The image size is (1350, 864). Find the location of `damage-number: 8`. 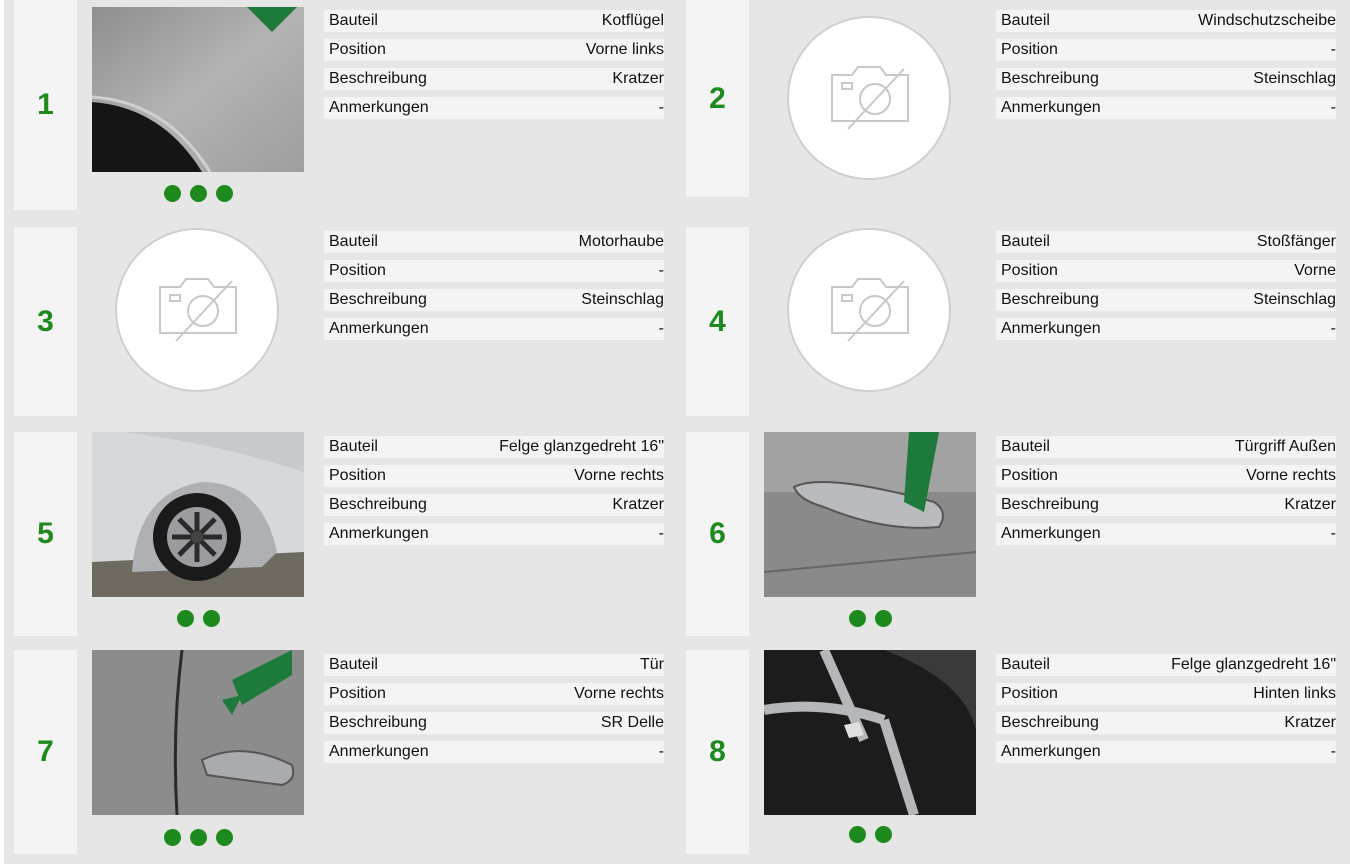

damage-number: 8 is located at coordinates (717, 752).